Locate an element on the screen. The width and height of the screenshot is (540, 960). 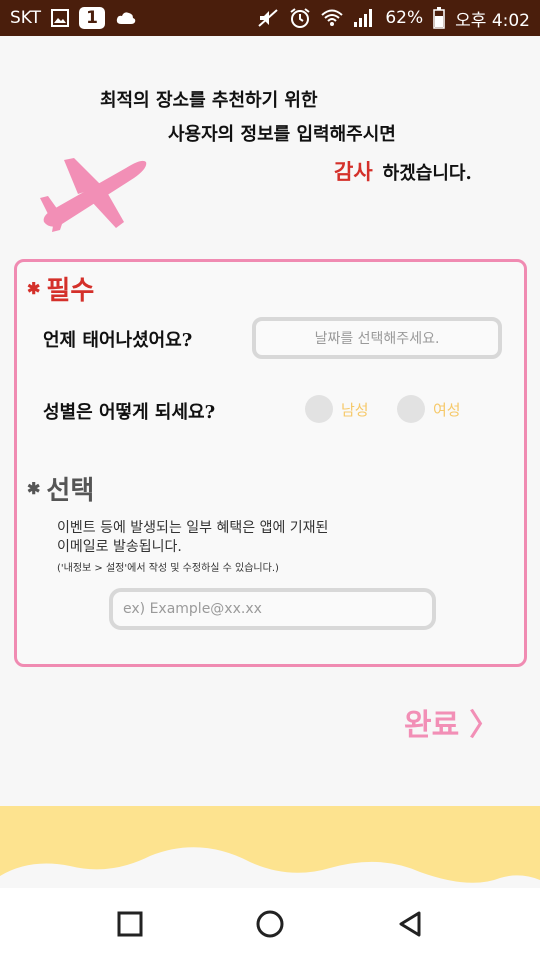
airplane-icon is located at coordinates (93, 195).